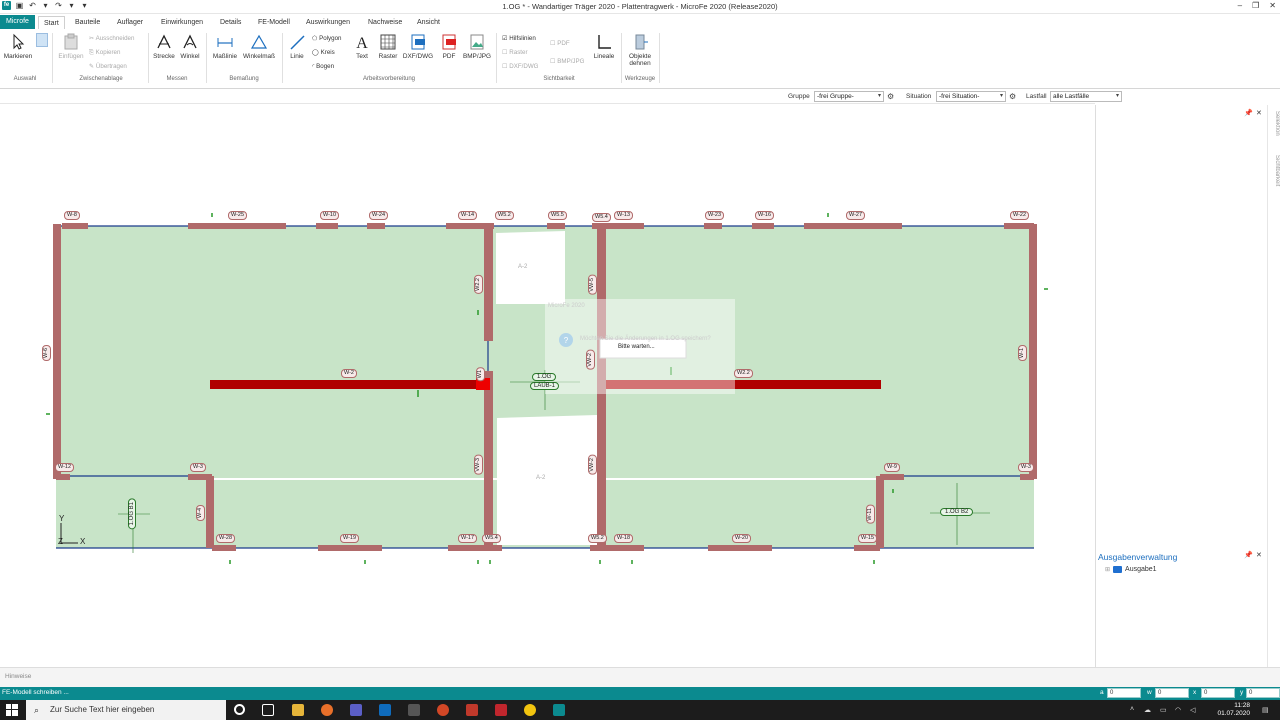 The height and width of the screenshot is (720, 1280). I want to click on situation-settings-icon: ⚙, so click(1012, 96).